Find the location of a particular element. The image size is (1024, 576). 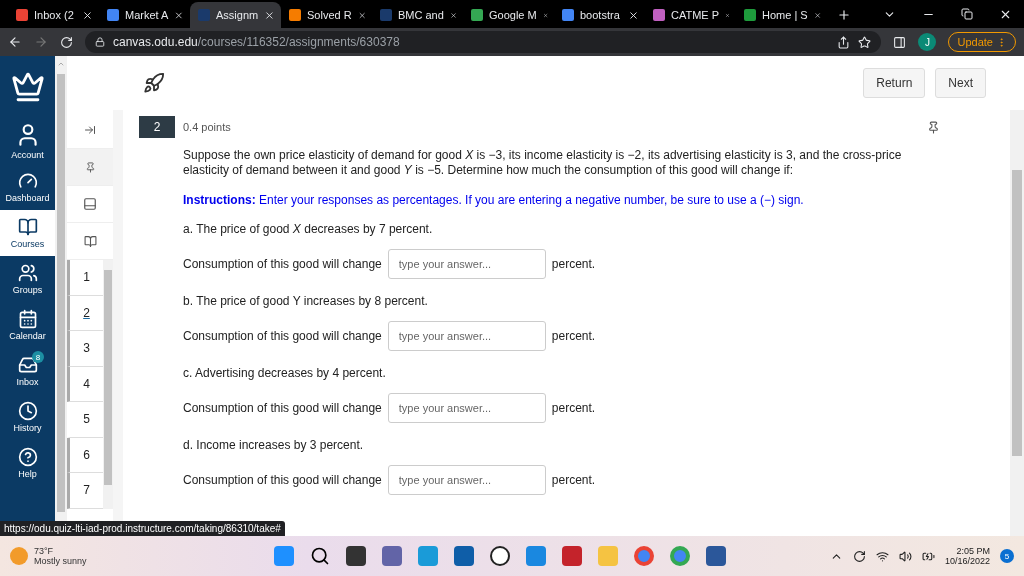

restore-icon is located at coordinates (967, 14).